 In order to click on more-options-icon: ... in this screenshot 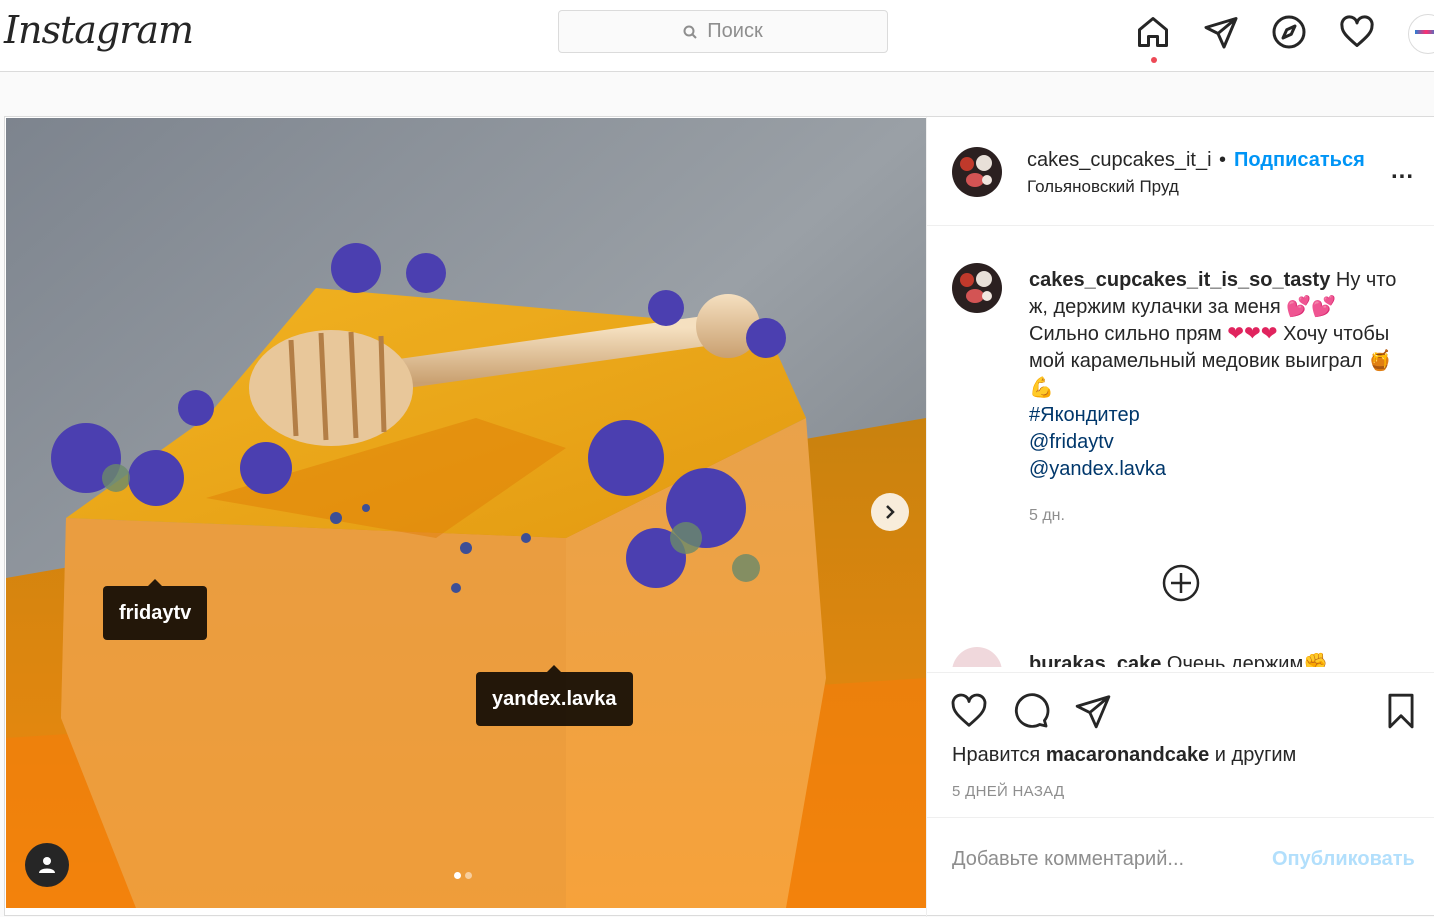, I will do `click(1402, 171)`.